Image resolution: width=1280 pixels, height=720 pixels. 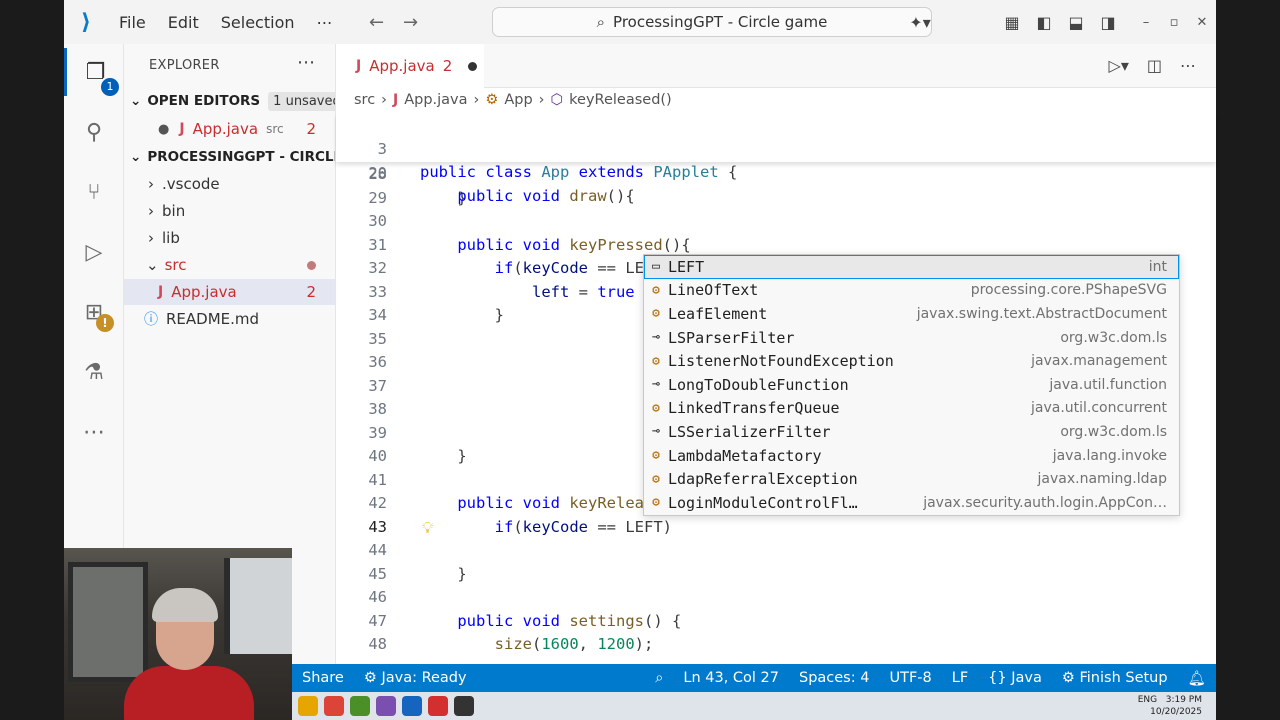 What do you see at coordinates (776, 528) in the screenshot?
I see `code-line: 43 if(keyCode == LEFT) 💡︎` at bounding box center [776, 528].